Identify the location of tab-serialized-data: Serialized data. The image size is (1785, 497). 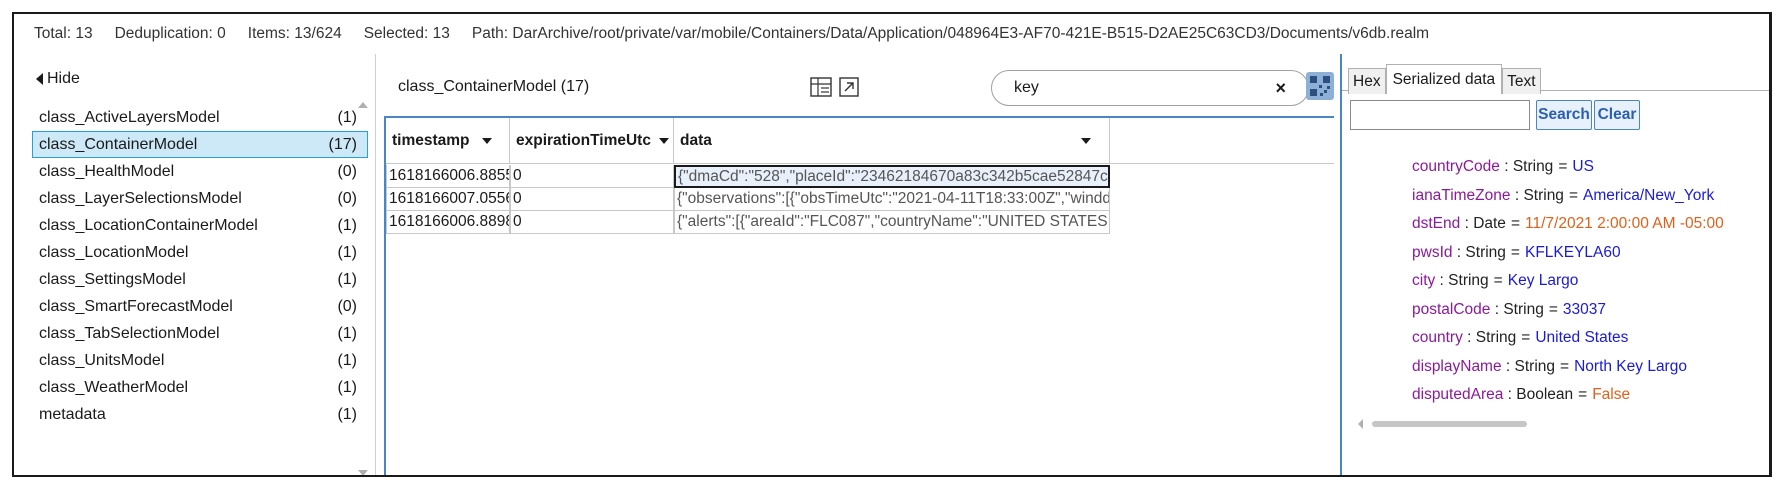
(1444, 79).